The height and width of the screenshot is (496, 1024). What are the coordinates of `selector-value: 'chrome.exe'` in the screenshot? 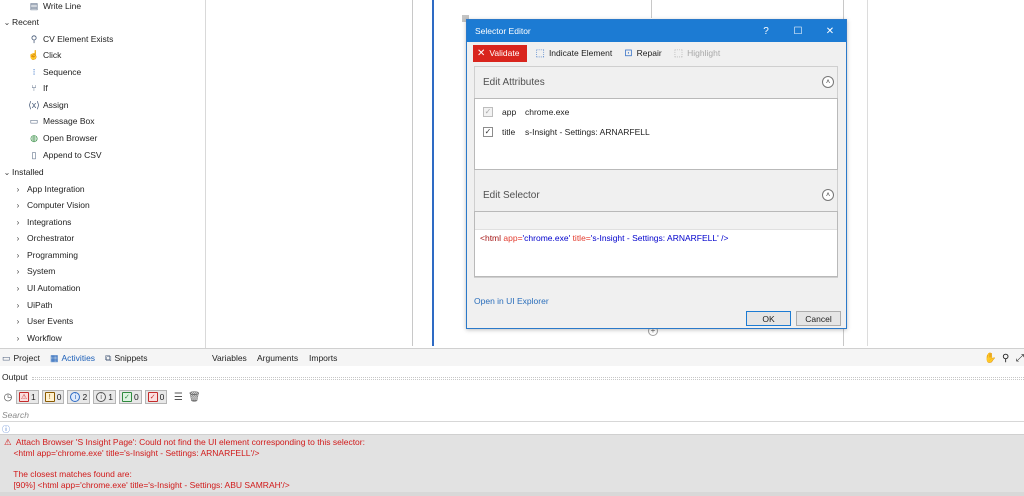 It's located at (546, 238).